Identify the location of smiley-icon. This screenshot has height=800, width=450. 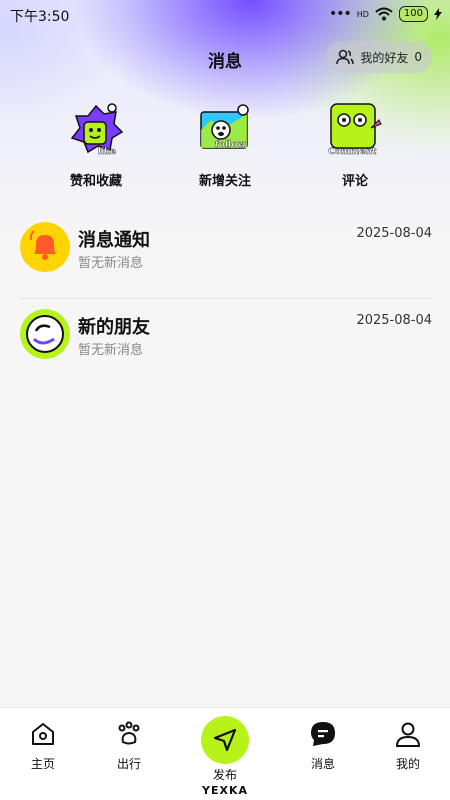
(45, 334).